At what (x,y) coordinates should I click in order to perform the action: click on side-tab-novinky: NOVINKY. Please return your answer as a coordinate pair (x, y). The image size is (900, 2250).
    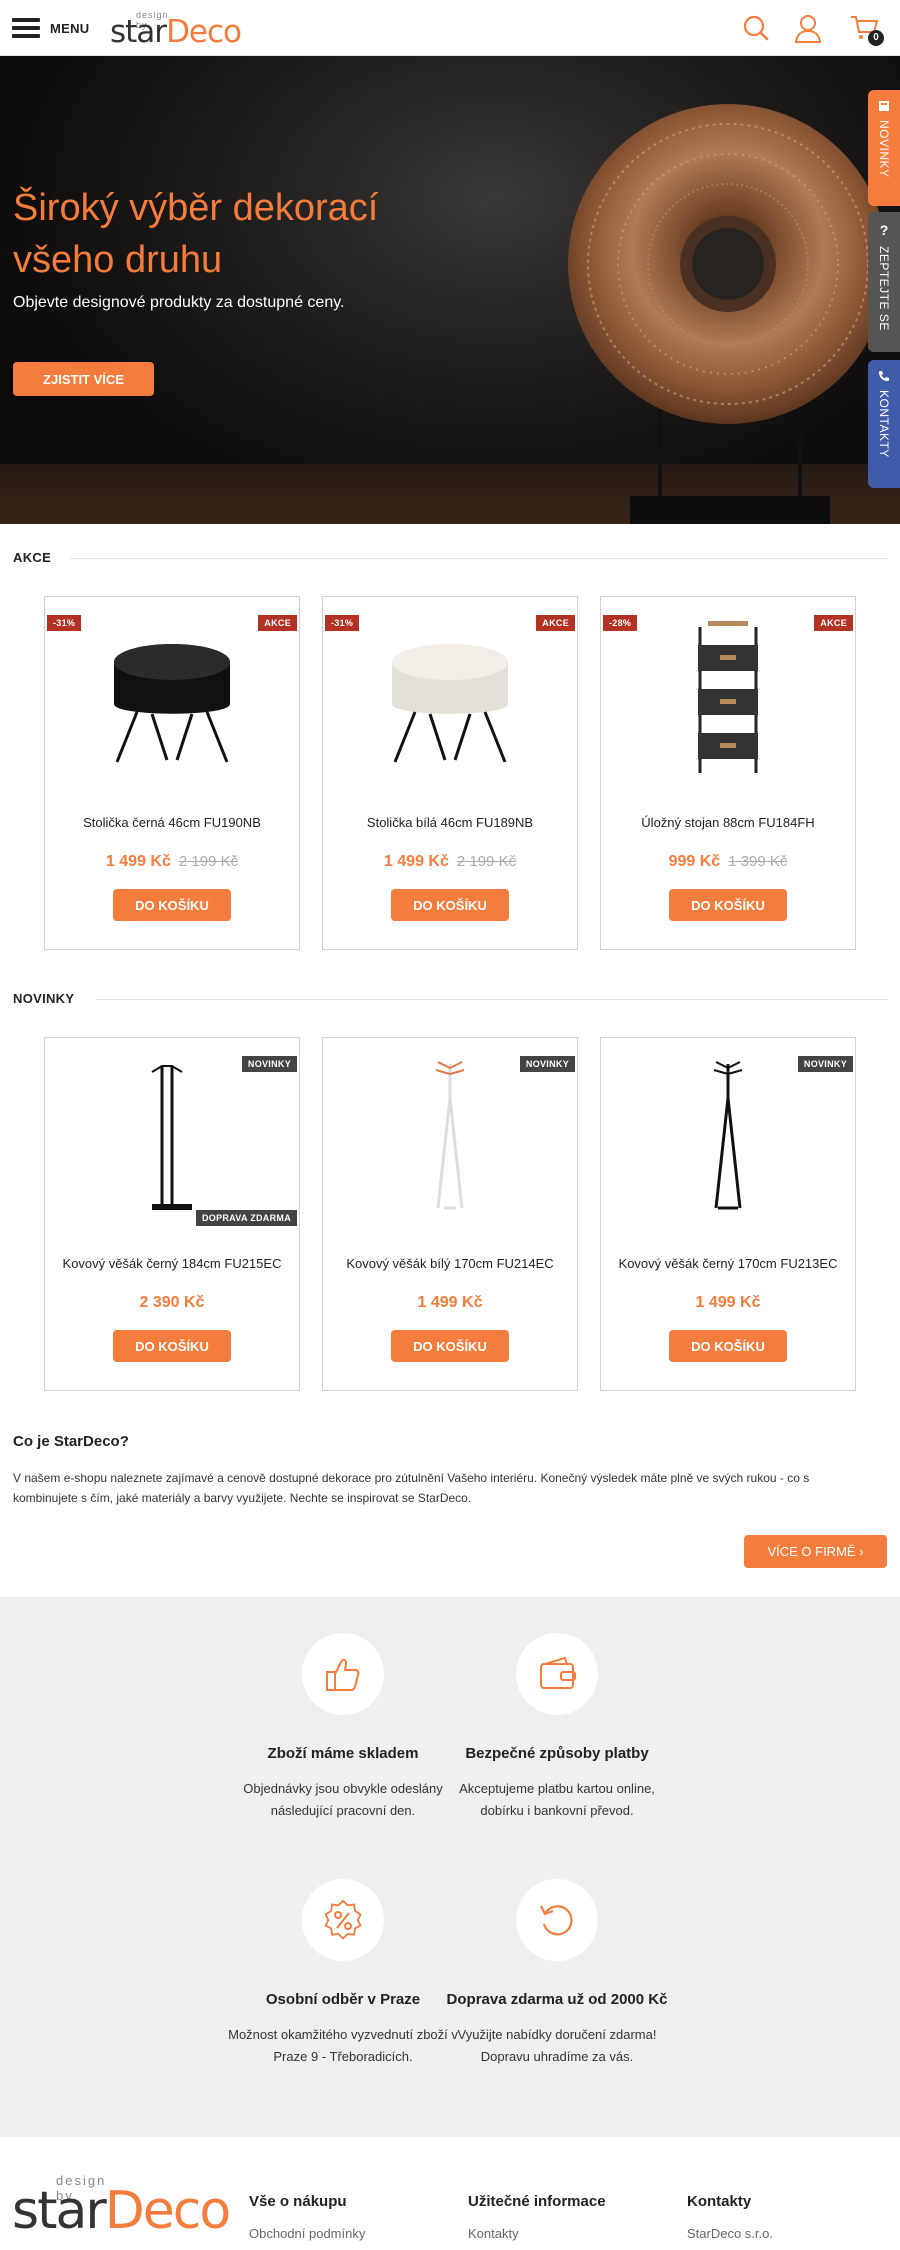
    Looking at the image, I should click on (884, 148).